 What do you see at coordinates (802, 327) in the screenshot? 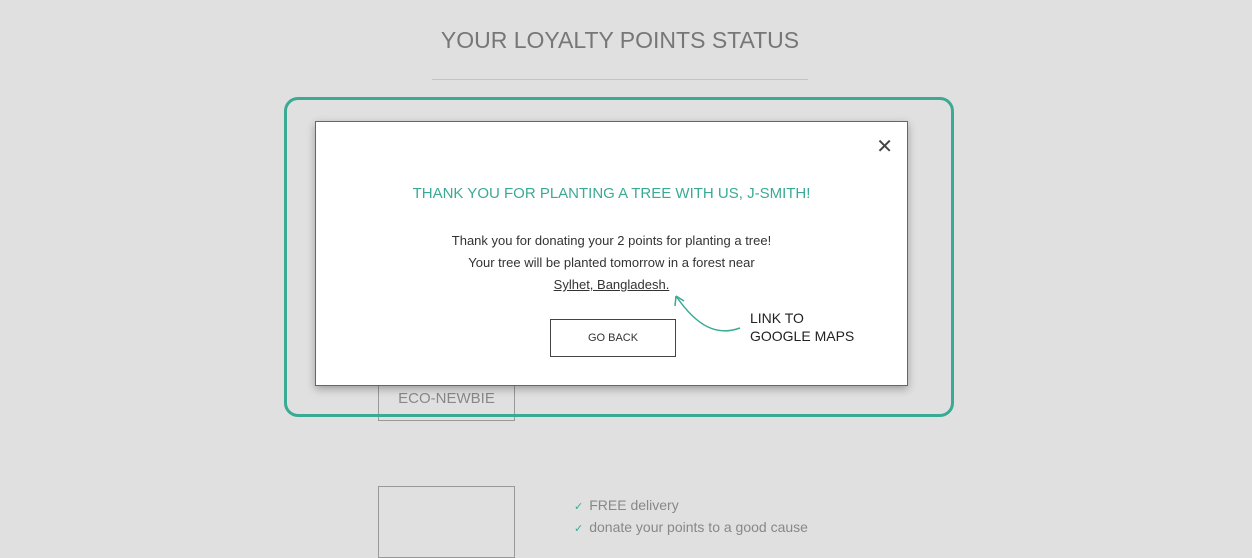
I see `annotation-note: LINK TO GOOGLE MAPS` at bounding box center [802, 327].